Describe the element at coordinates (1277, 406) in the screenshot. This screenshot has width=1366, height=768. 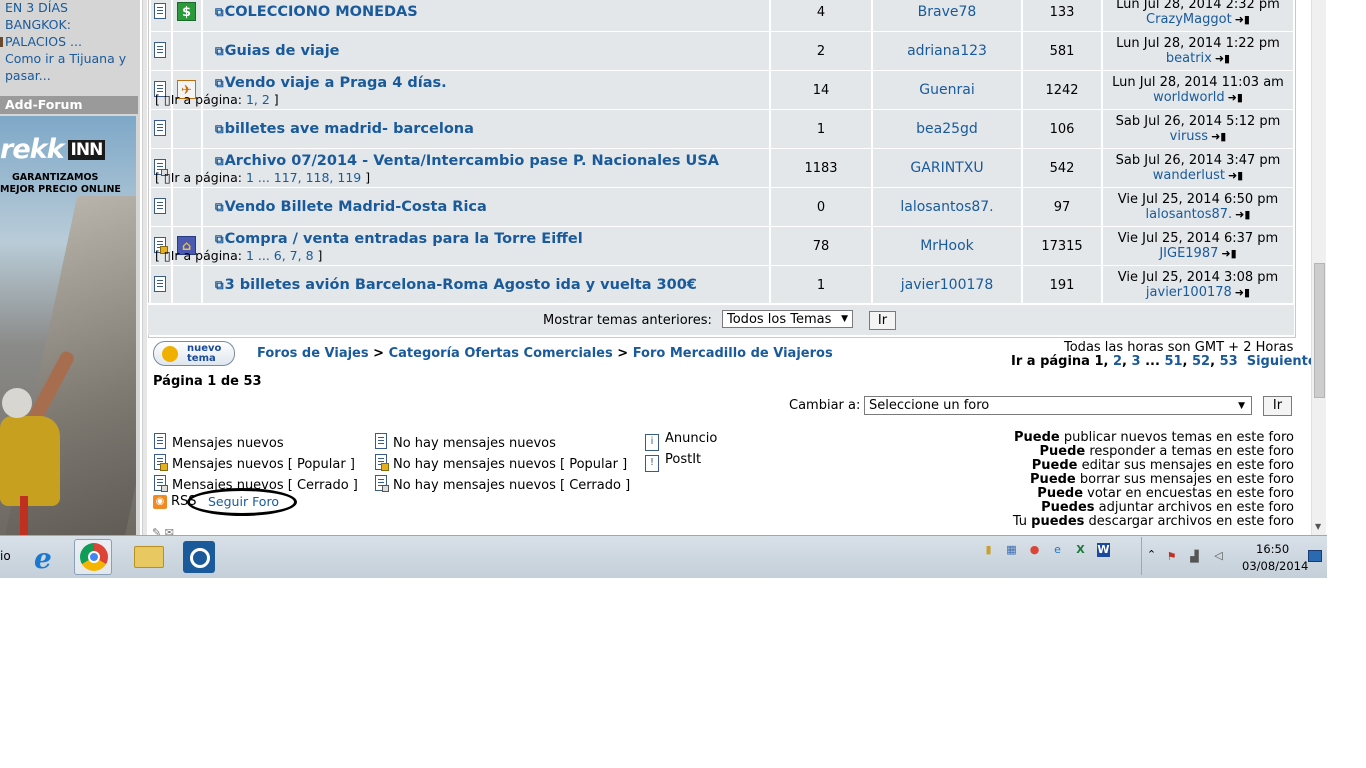
I see `forum-jump-go-button: Ir` at that location.